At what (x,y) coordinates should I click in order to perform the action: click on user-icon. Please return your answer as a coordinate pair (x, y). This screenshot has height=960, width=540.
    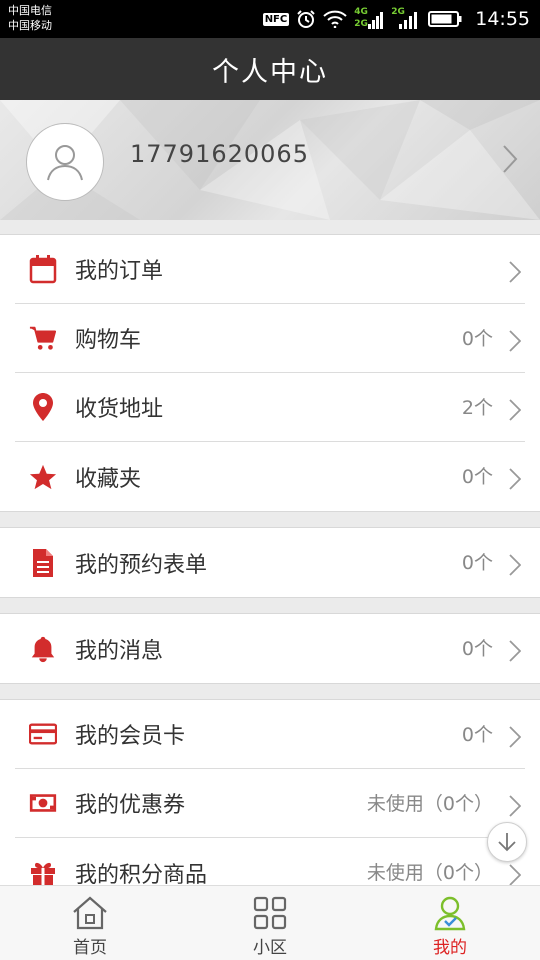
    Looking at the image, I should click on (65, 163).